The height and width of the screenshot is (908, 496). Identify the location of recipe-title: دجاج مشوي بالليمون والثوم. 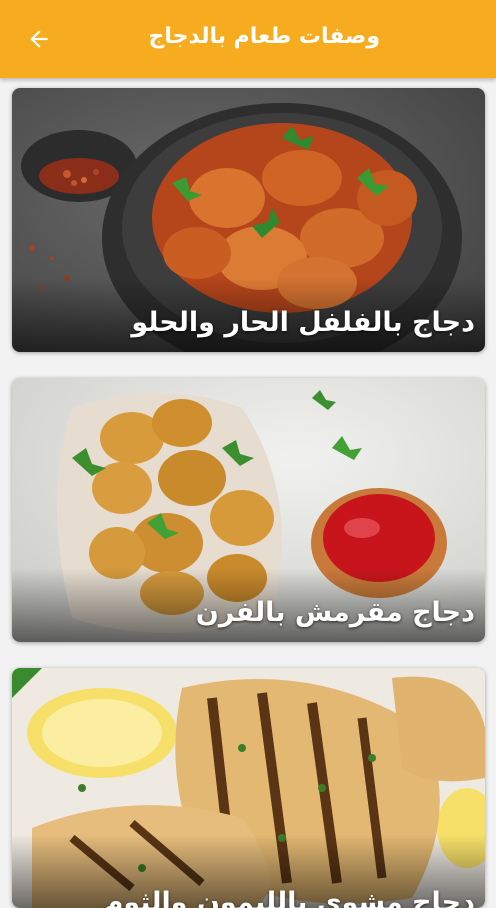
(289, 897).